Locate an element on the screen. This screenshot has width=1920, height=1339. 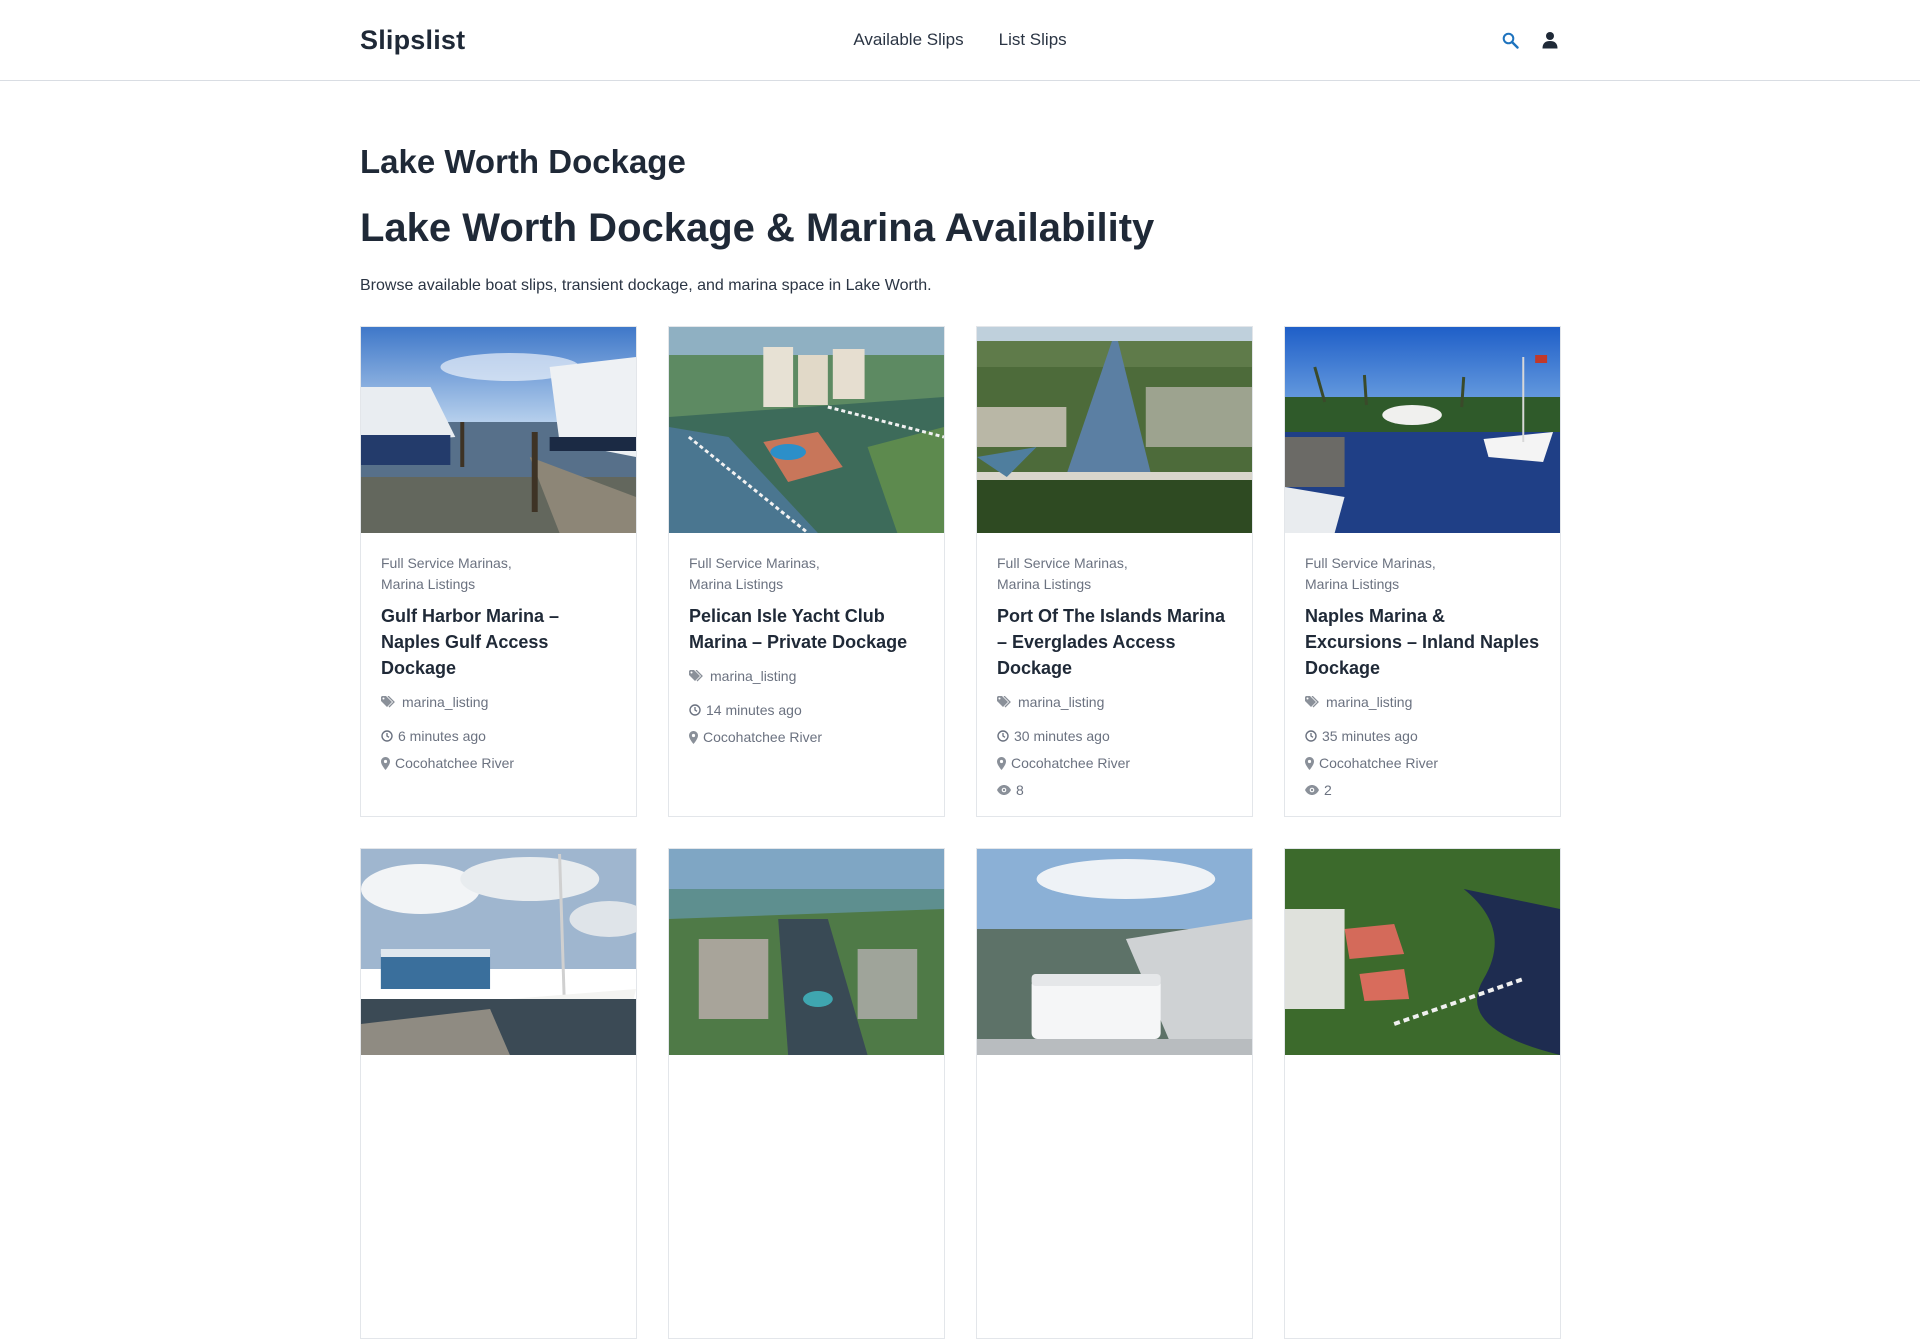
top-navigation-bar: Slipslist Available Slips List Slips is located at coordinates (960, 40).